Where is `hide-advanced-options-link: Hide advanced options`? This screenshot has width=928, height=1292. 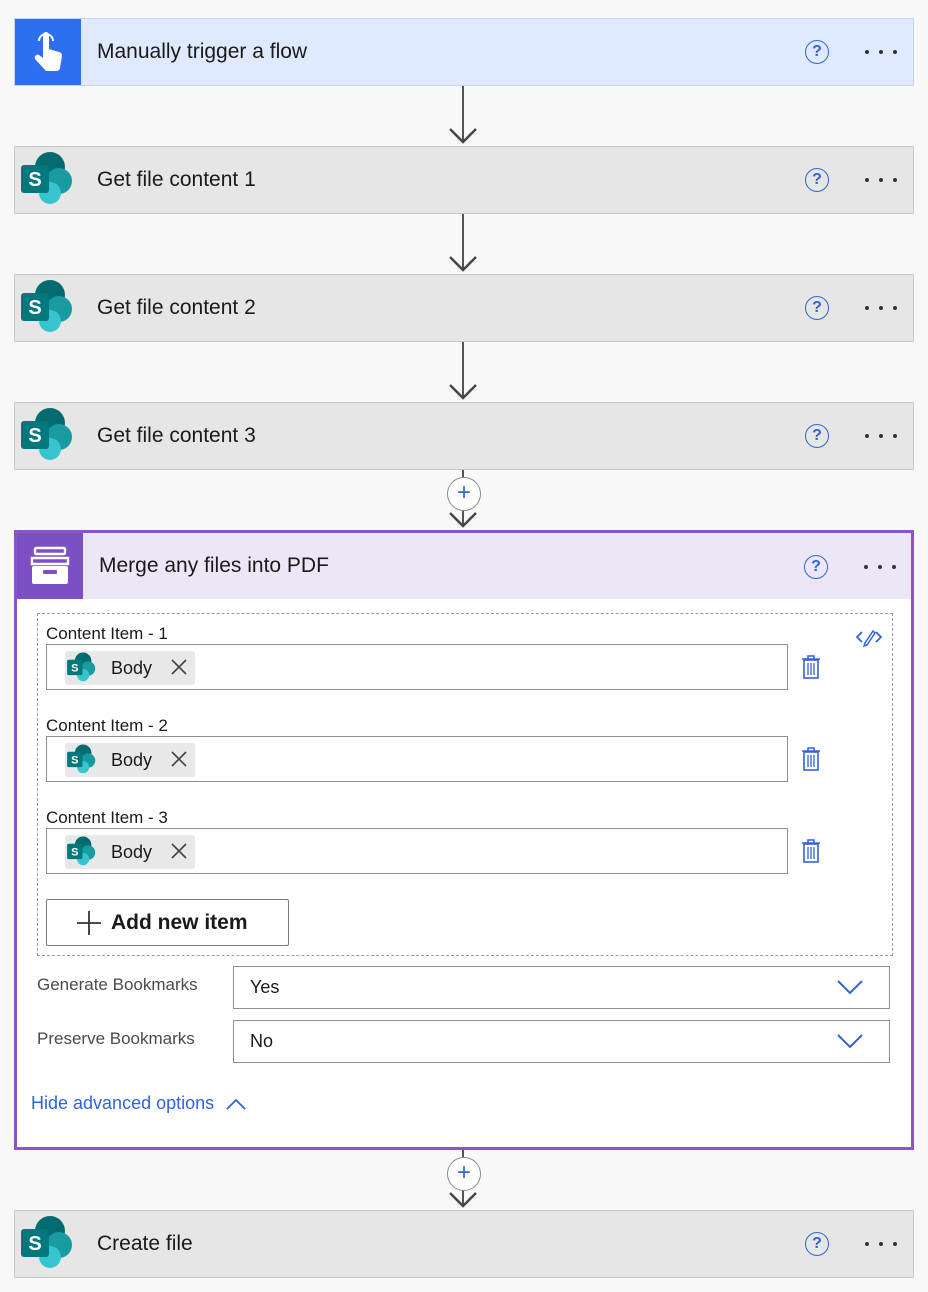 hide-advanced-options-link: Hide advanced options is located at coordinates (138, 1103).